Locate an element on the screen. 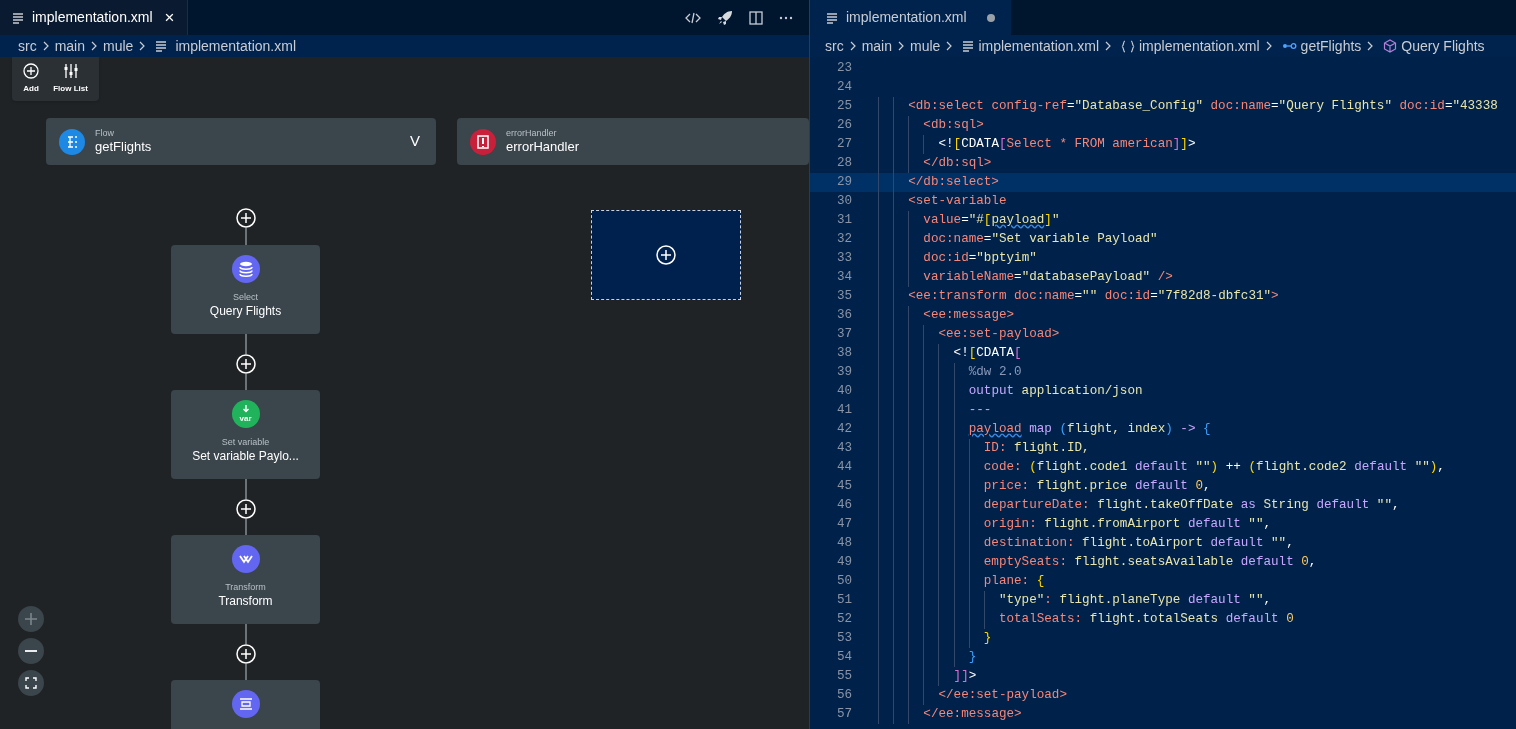 The width and height of the screenshot is (1516, 729). flow-card: Flow getFlights V is located at coordinates (241, 141).